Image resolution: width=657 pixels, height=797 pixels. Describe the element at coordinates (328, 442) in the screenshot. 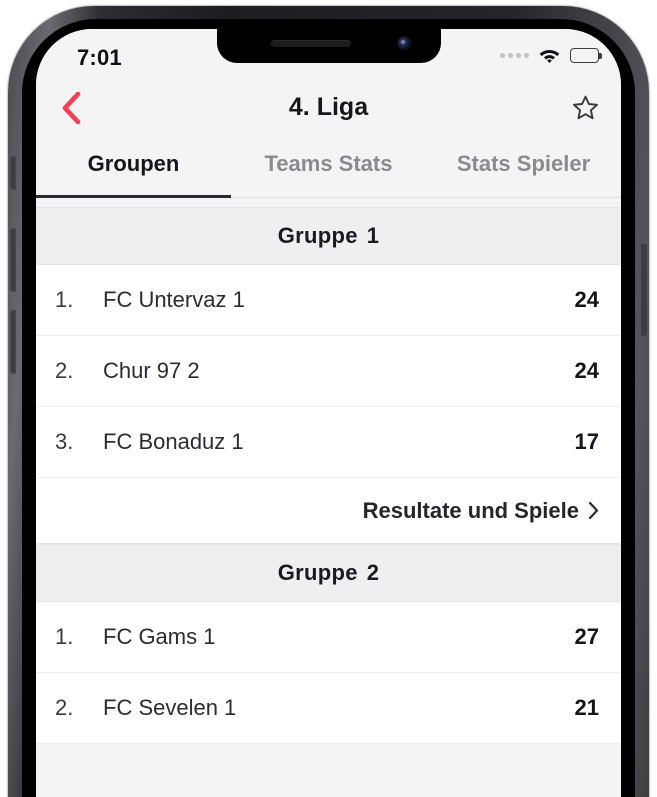

I see `table-row: 3. FC Bonaduz 1 17` at that location.